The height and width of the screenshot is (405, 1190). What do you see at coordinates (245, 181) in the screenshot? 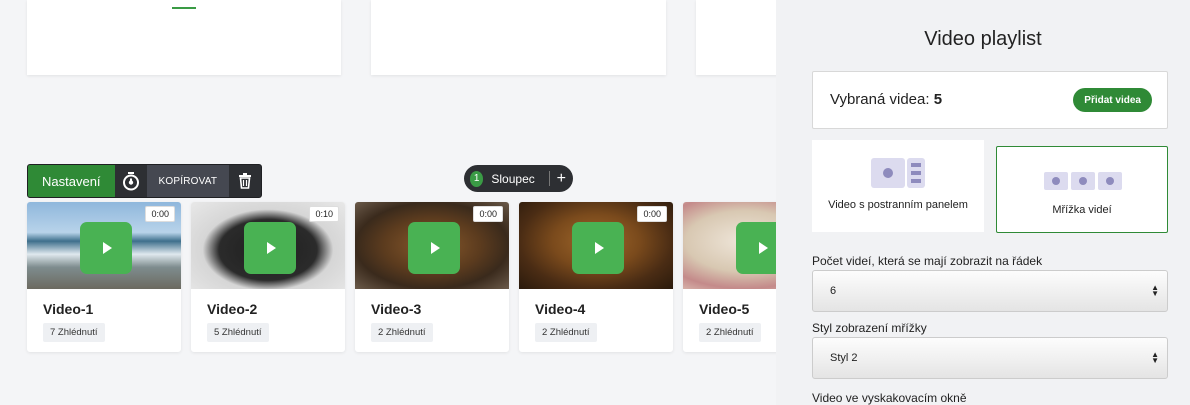
I see `trash-icon` at bounding box center [245, 181].